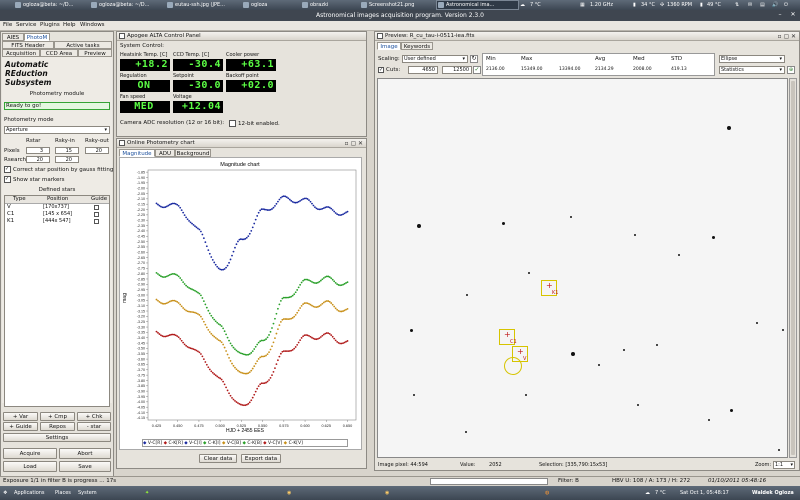  Describe the element at coordinates (57, 130) in the screenshot. I see `mode-select: Aperture ▾` at that location.